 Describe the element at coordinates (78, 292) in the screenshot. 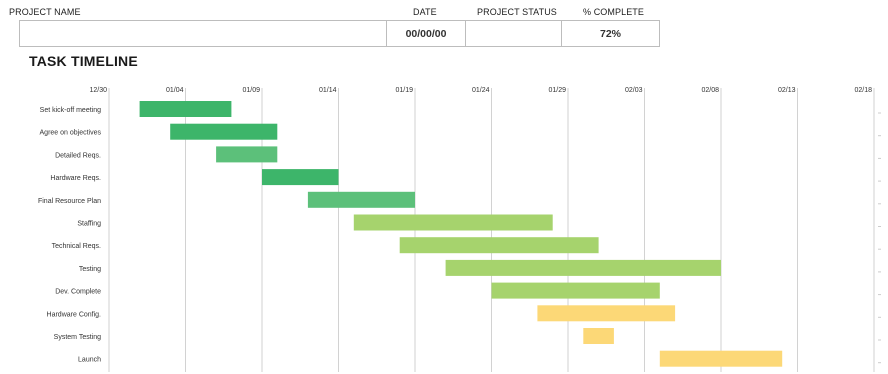

I see `task-label: Dev. Complete` at that location.